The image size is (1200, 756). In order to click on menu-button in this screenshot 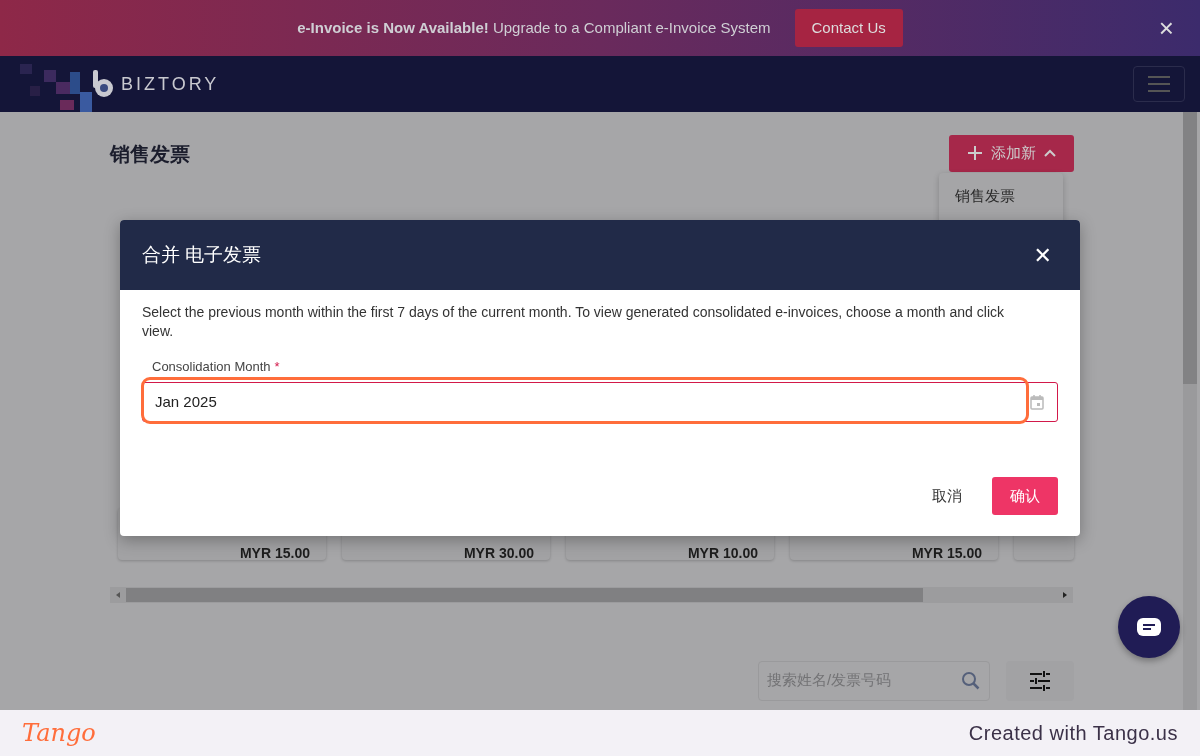, I will do `click(1159, 84)`.